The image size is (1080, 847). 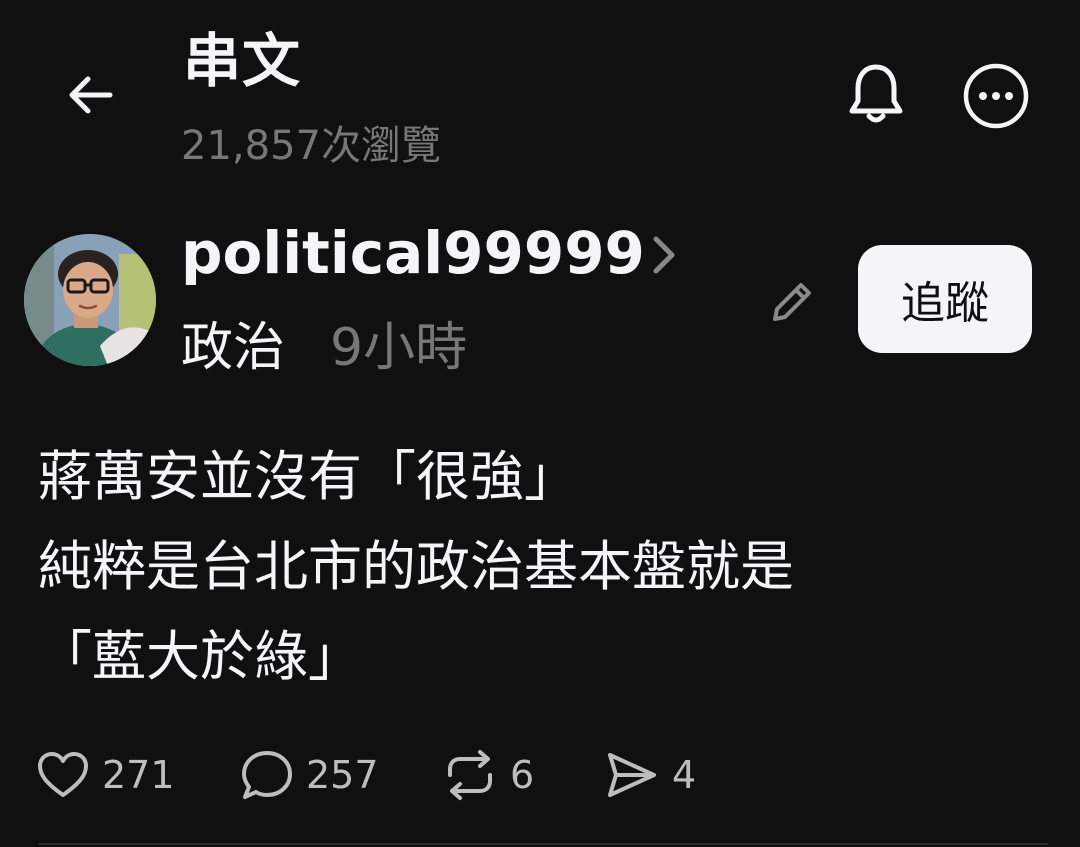 What do you see at coordinates (416, 566) in the screenshot?
I see `post-line: 純粹是台北市的政治基本盤就是` at bounding box center [416, 566].